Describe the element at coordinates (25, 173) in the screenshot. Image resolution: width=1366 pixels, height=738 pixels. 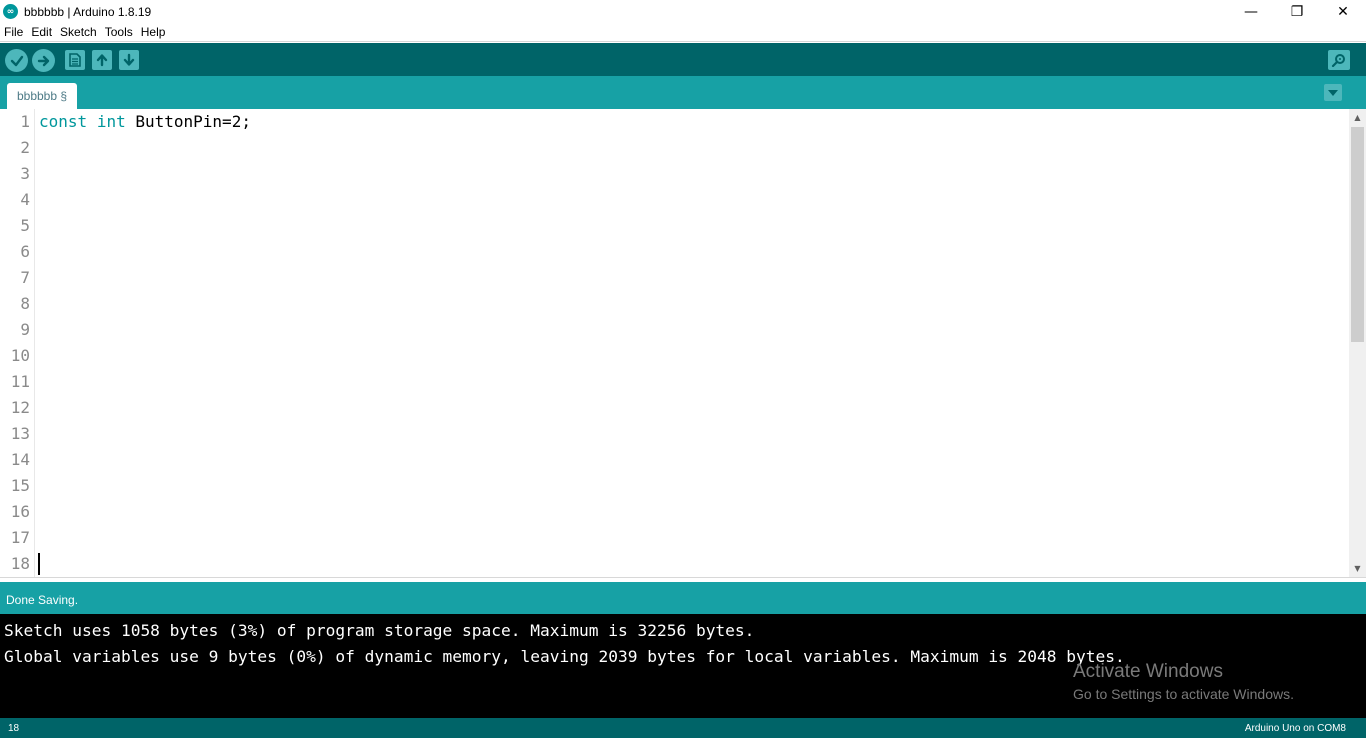
I see `line-number: 3` at that location.